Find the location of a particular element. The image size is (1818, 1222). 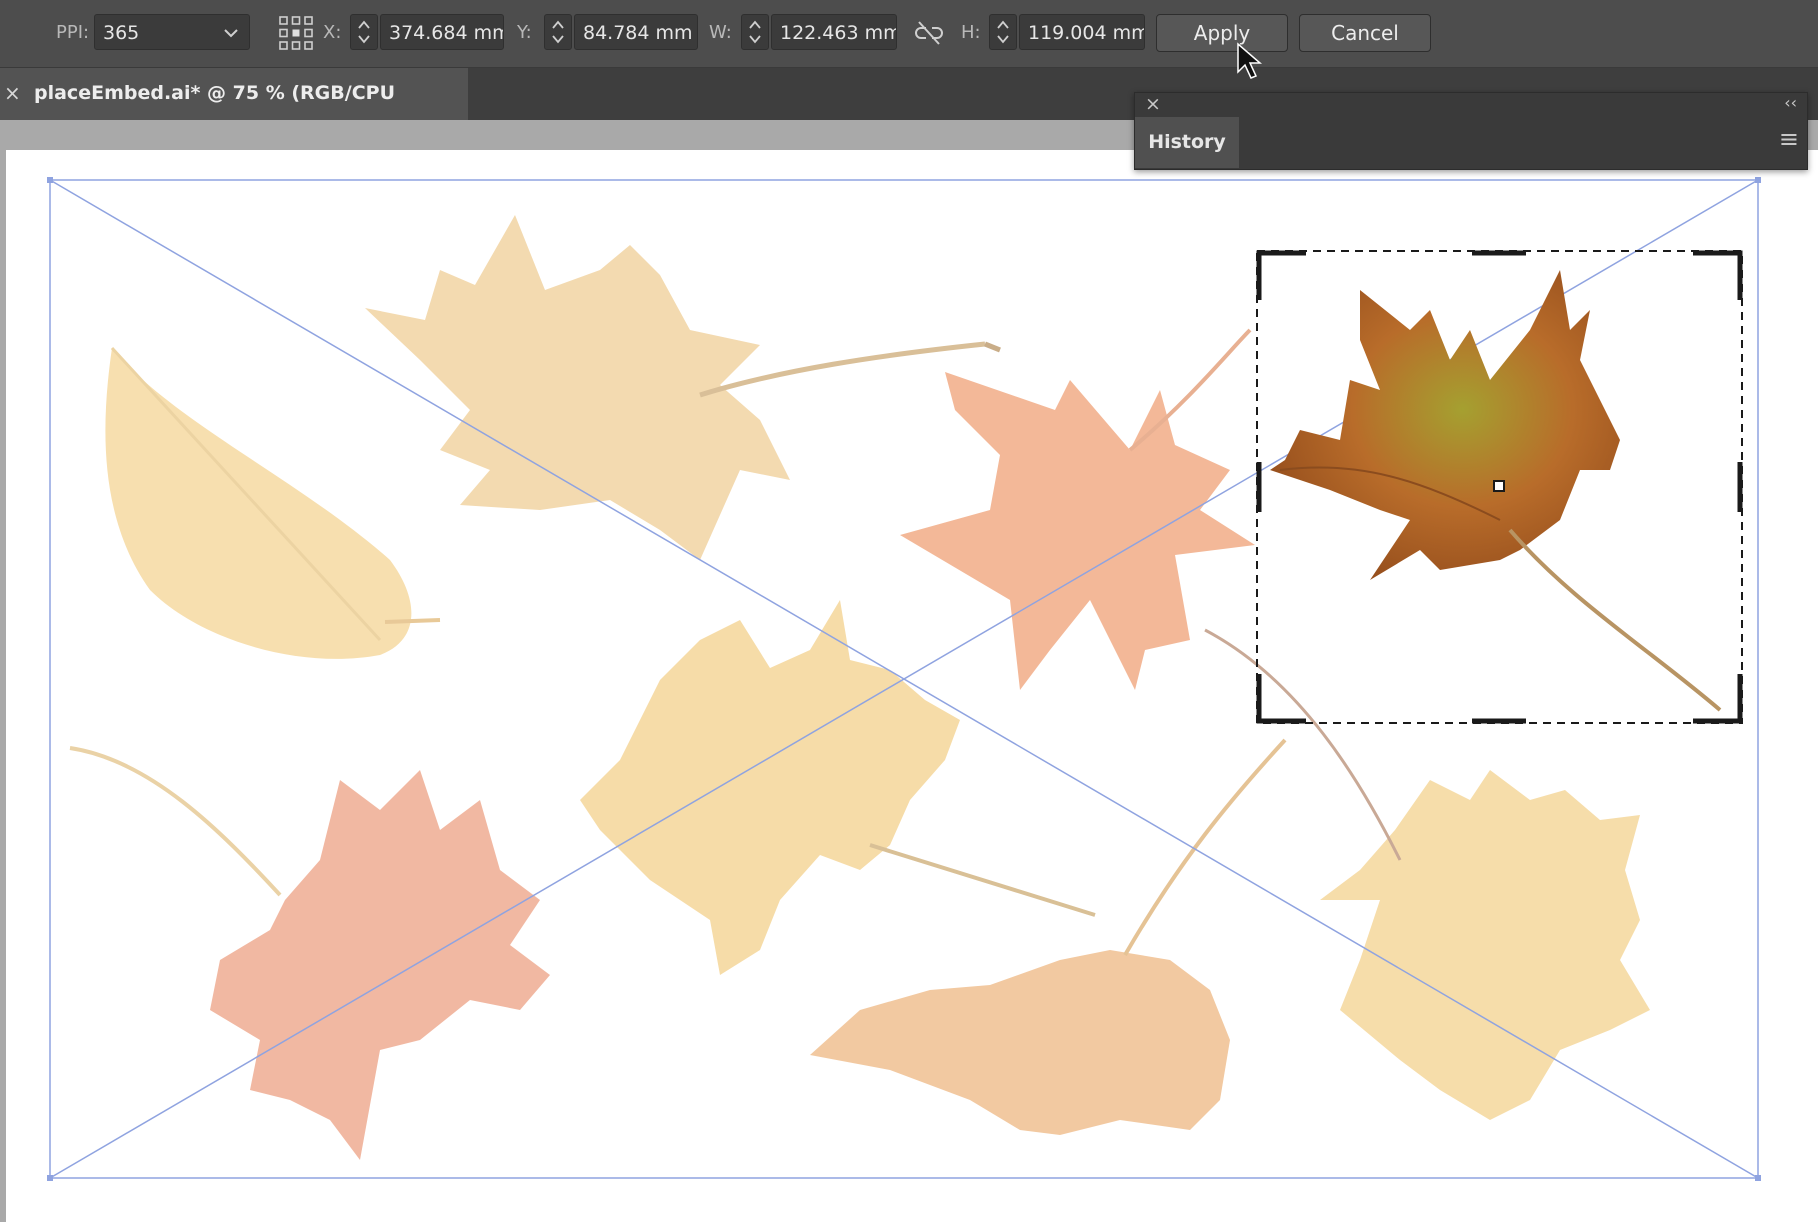

panel-collapse-icon: ‹‹ is located at coordinates (1790, 102).